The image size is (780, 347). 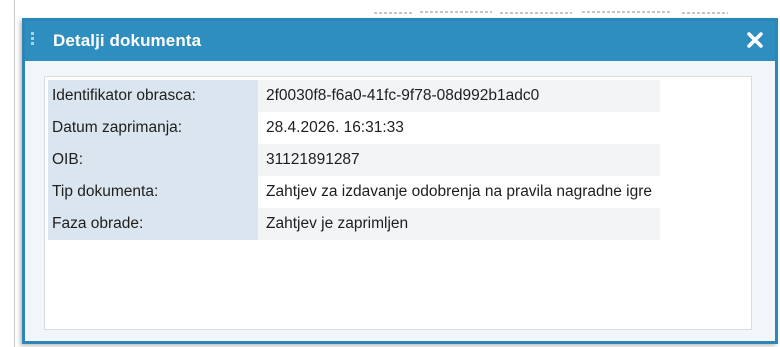 What do you see at coordinates (153, 128) in the screenshot?
I see `detail-label: Datum zaprimanja:` at bounding box center [153, 128].